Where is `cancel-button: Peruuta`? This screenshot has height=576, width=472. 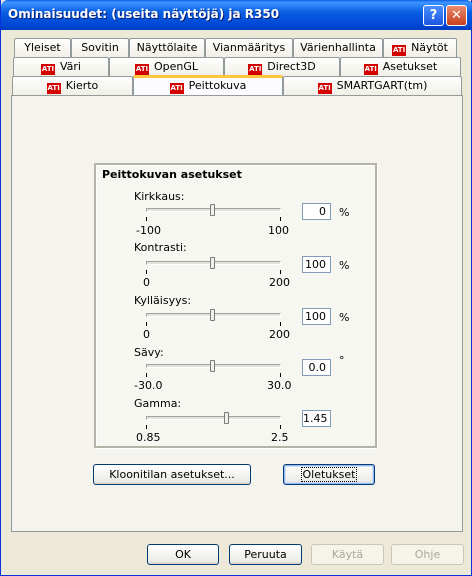
cancel-button: Peruuta is located at coordinates (265, 554).